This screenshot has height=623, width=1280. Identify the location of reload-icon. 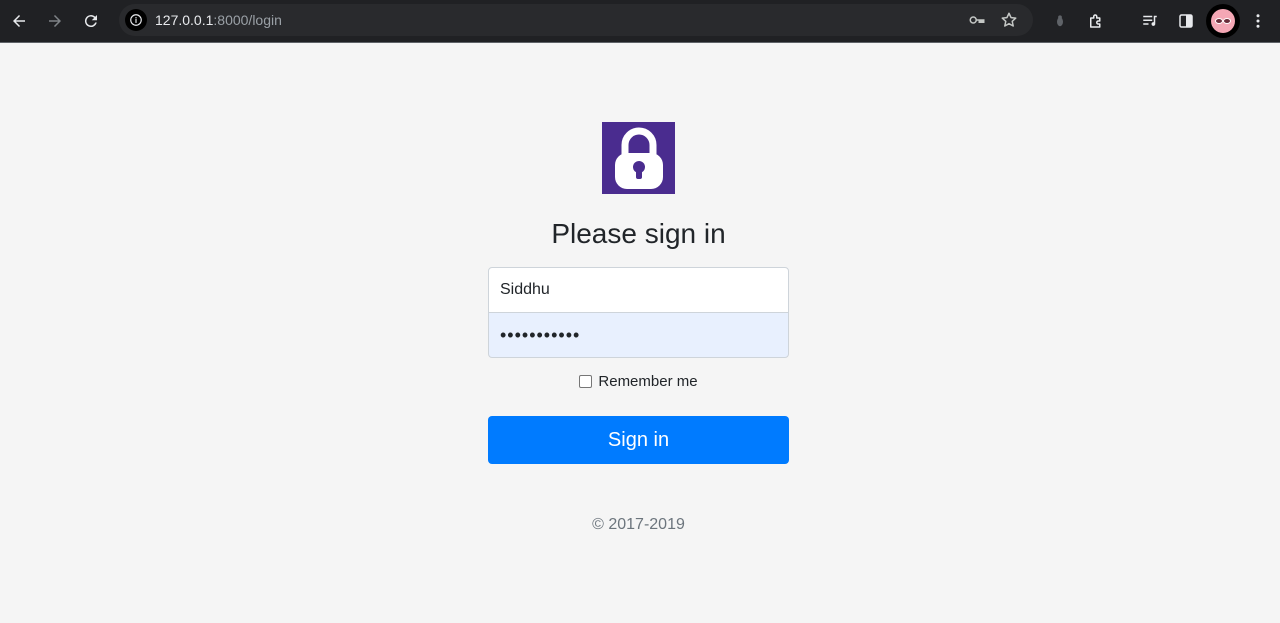
(91, 21).